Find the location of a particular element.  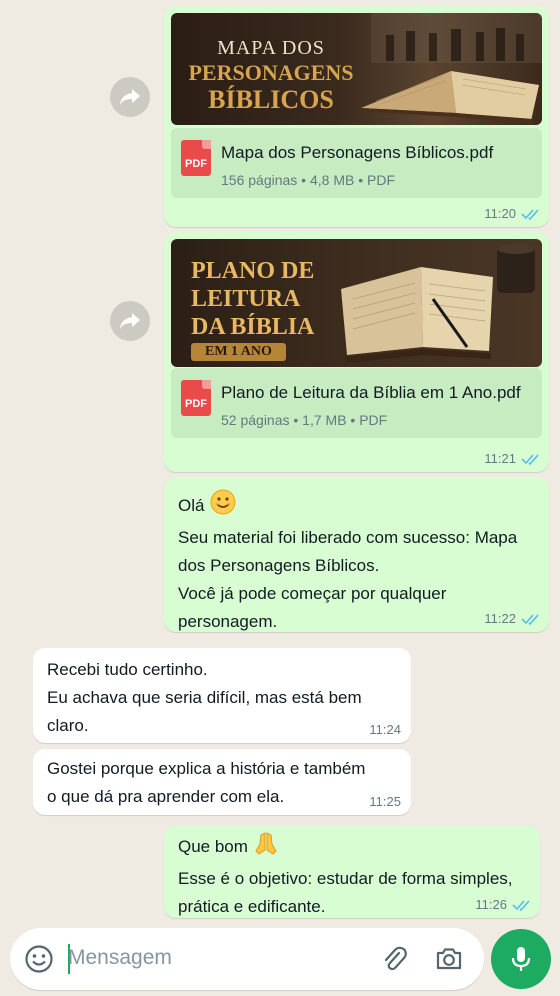

document-thumbnail: MAPA DOS PERSONAGENS BÍBLICOS is located at coordinates (356, 69).